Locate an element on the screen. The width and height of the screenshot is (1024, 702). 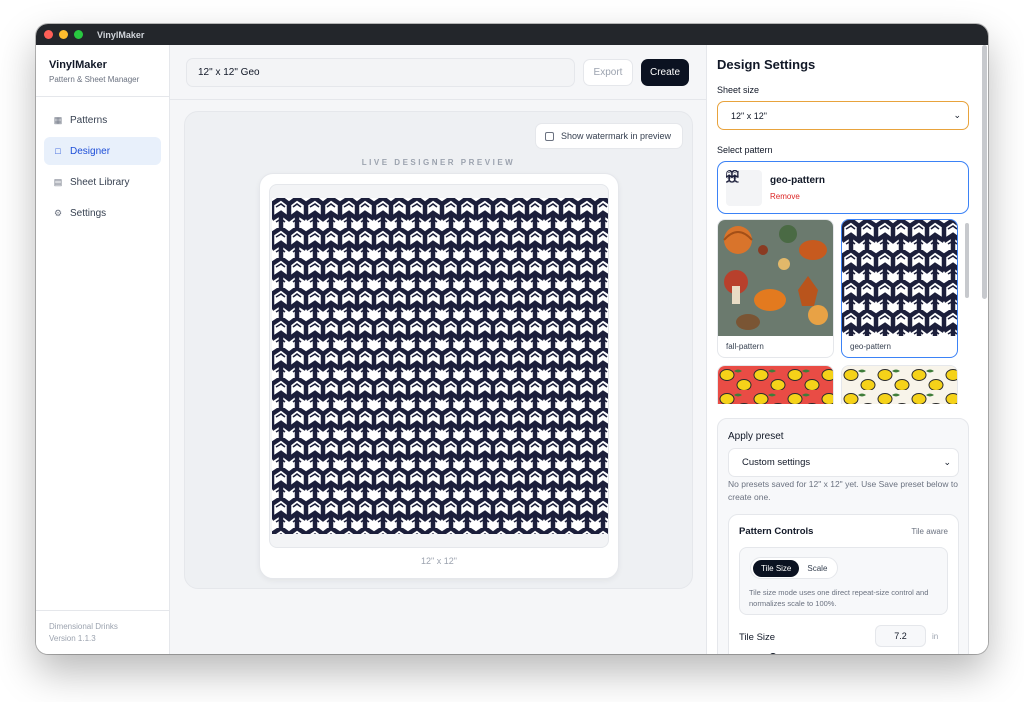
grid-icon: ▦ is located at coordinates (58, 119).